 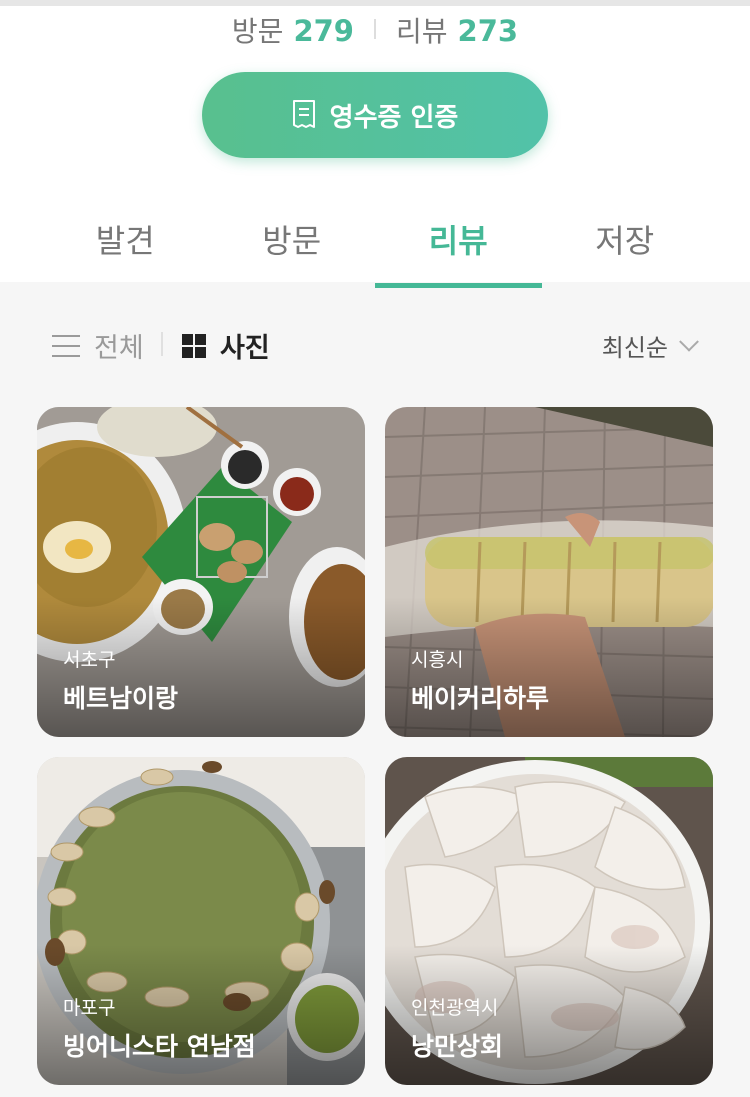 What do you see at coordinates (89, 660) in the screenshot?
I see `card-region: 서초구` at bounding box center [89, 660].